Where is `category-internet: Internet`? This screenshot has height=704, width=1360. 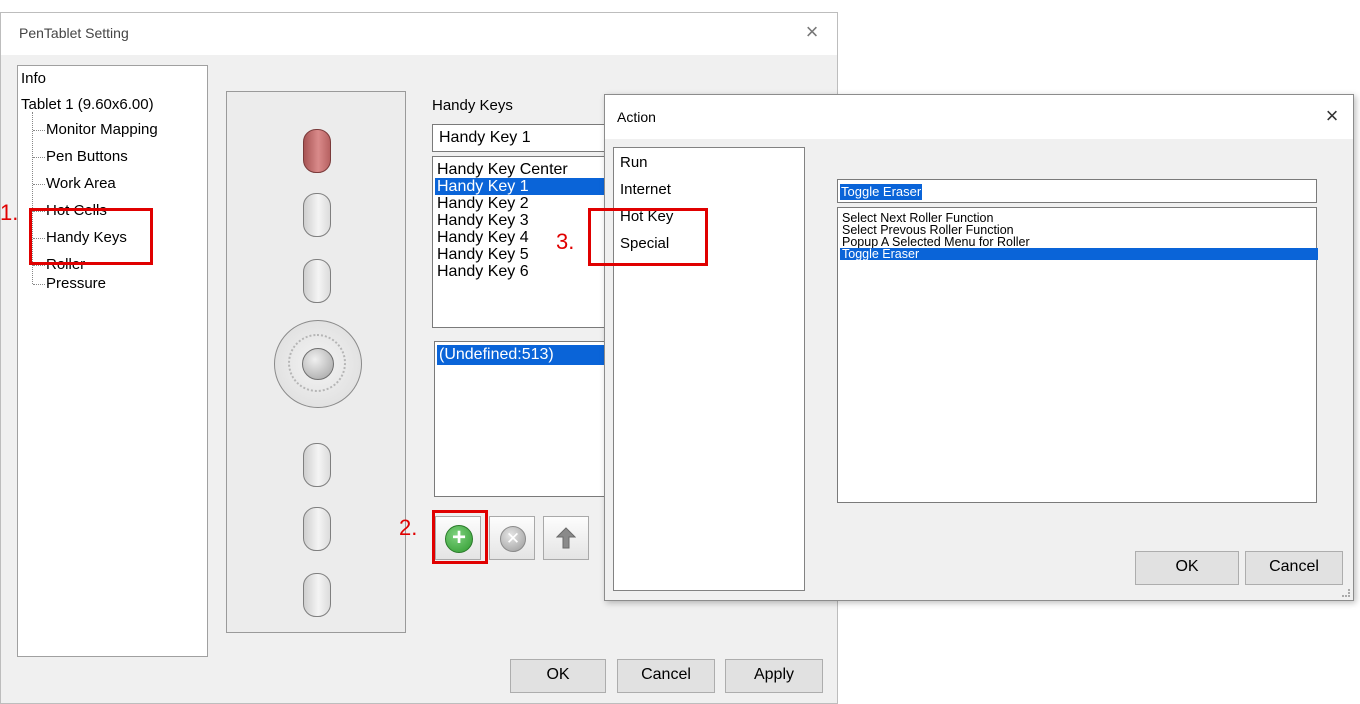 category-internet: Internet is located at coordinates (645, 189).